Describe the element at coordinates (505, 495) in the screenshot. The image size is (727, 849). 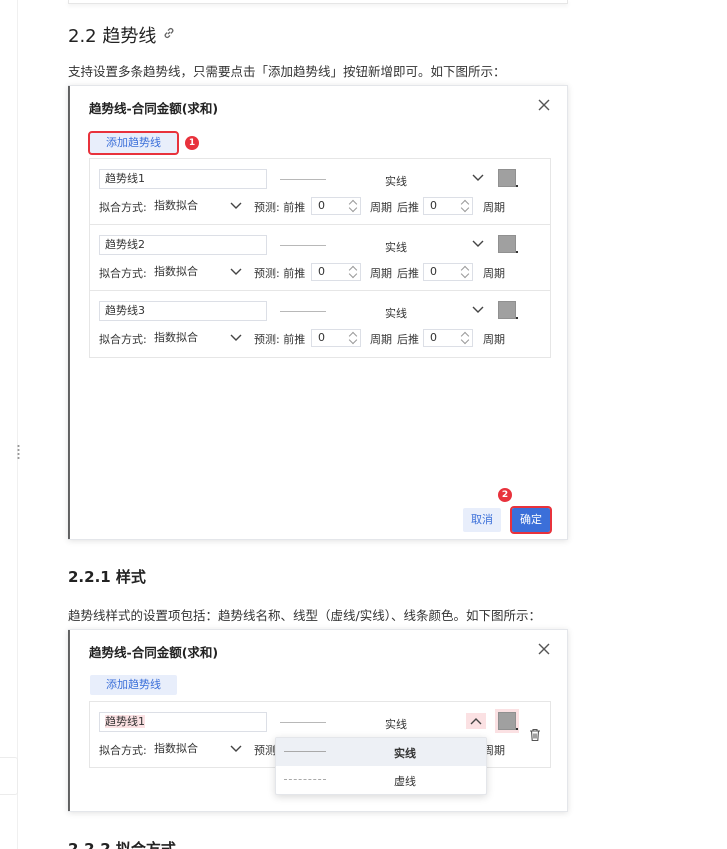
I see `step-badge-2: 2` at that location.